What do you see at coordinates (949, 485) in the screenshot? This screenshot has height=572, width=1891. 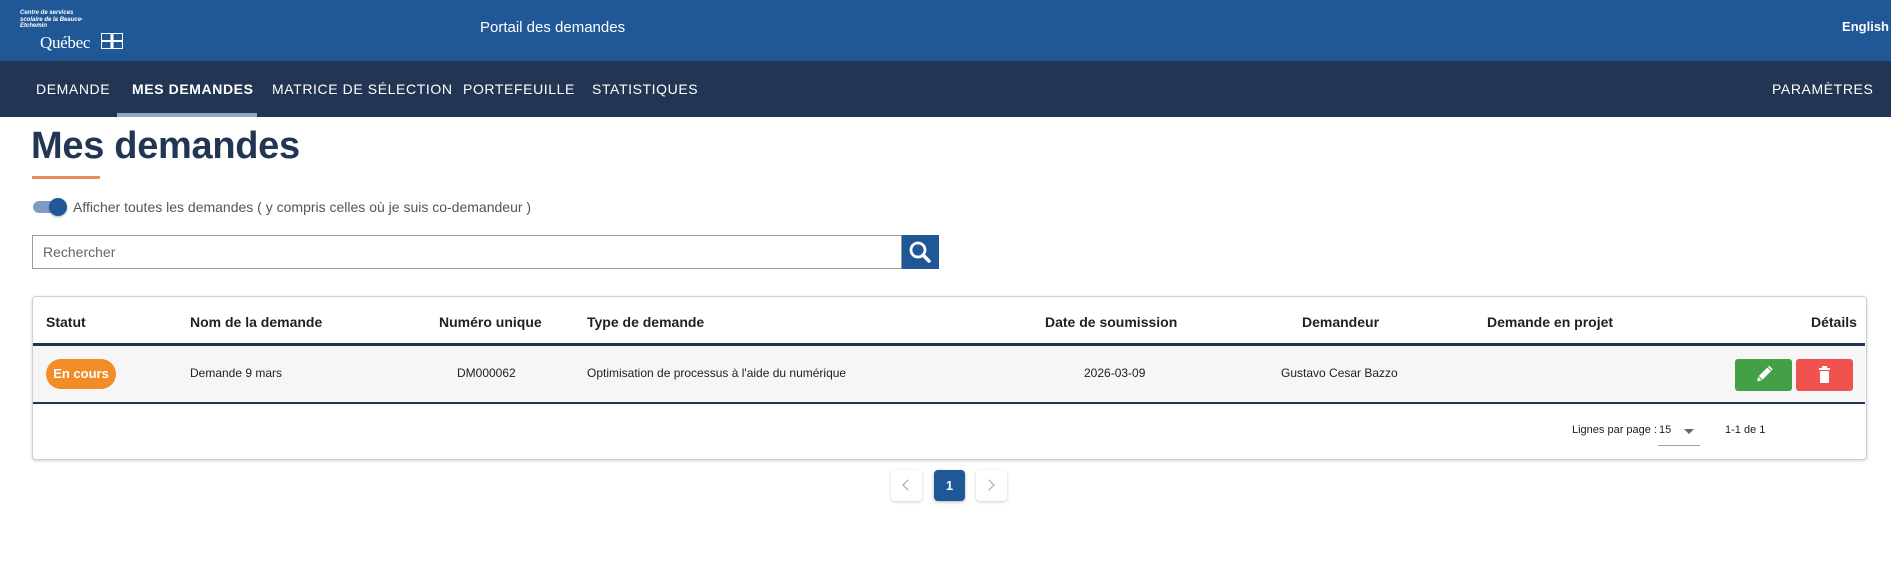 I see `page-1-button: 1` at bounding box center [949, 485].